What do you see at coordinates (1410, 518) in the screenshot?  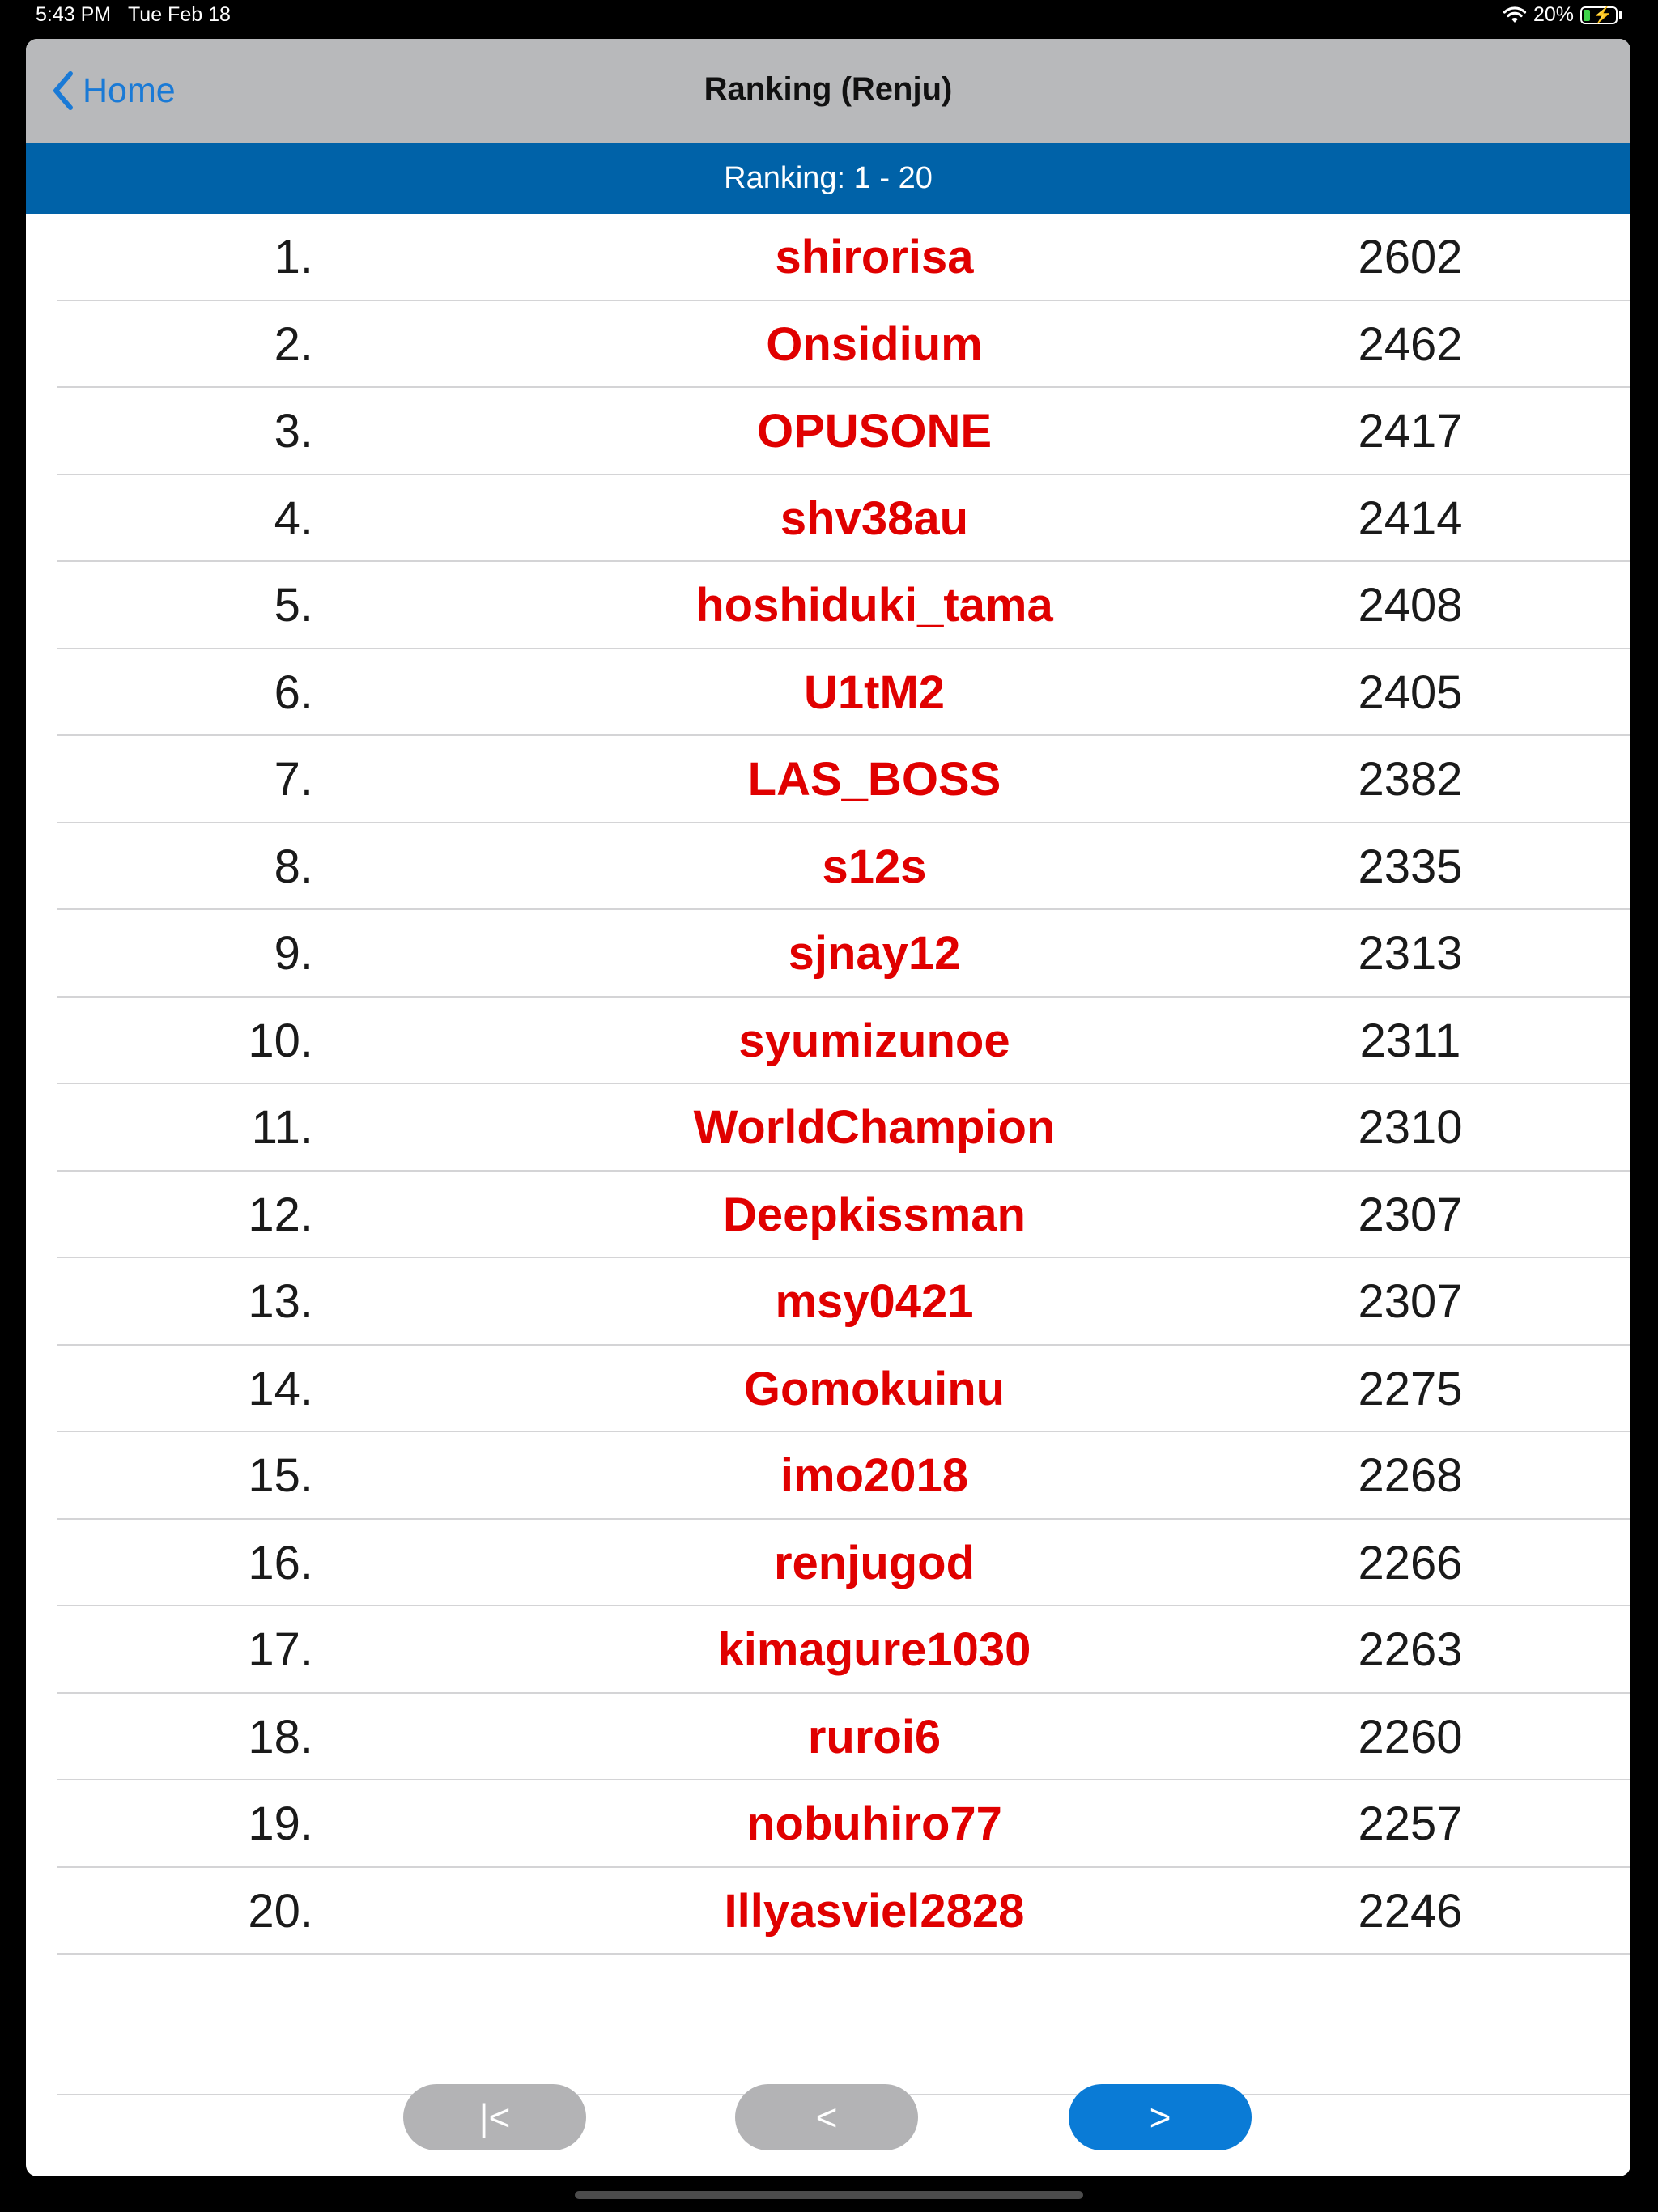 I see `player-rating: 2414` at bounding box center [1410, 518].